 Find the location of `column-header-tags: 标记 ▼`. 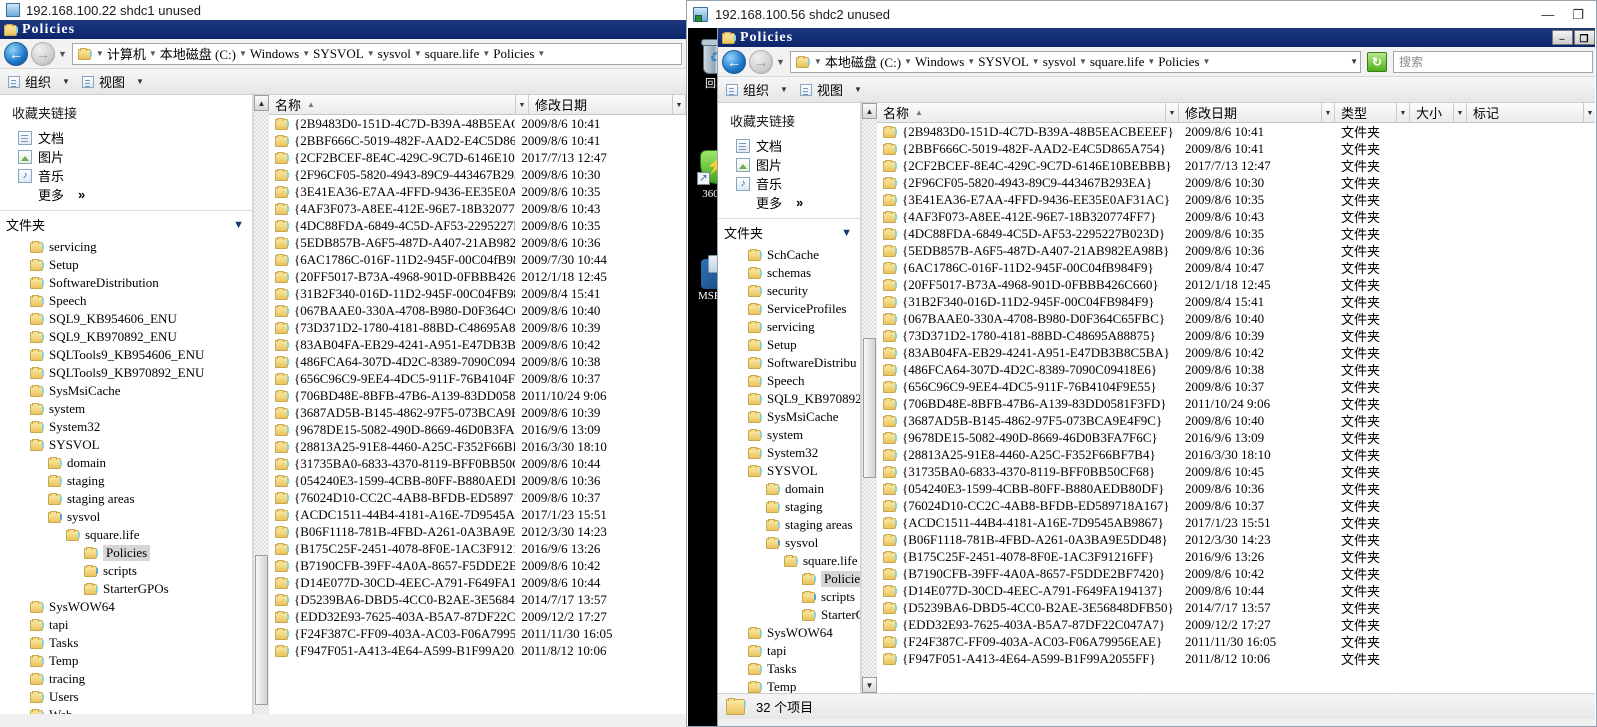

column-header-tags: 标记 ▼ is located at coordinates (1531, 112).